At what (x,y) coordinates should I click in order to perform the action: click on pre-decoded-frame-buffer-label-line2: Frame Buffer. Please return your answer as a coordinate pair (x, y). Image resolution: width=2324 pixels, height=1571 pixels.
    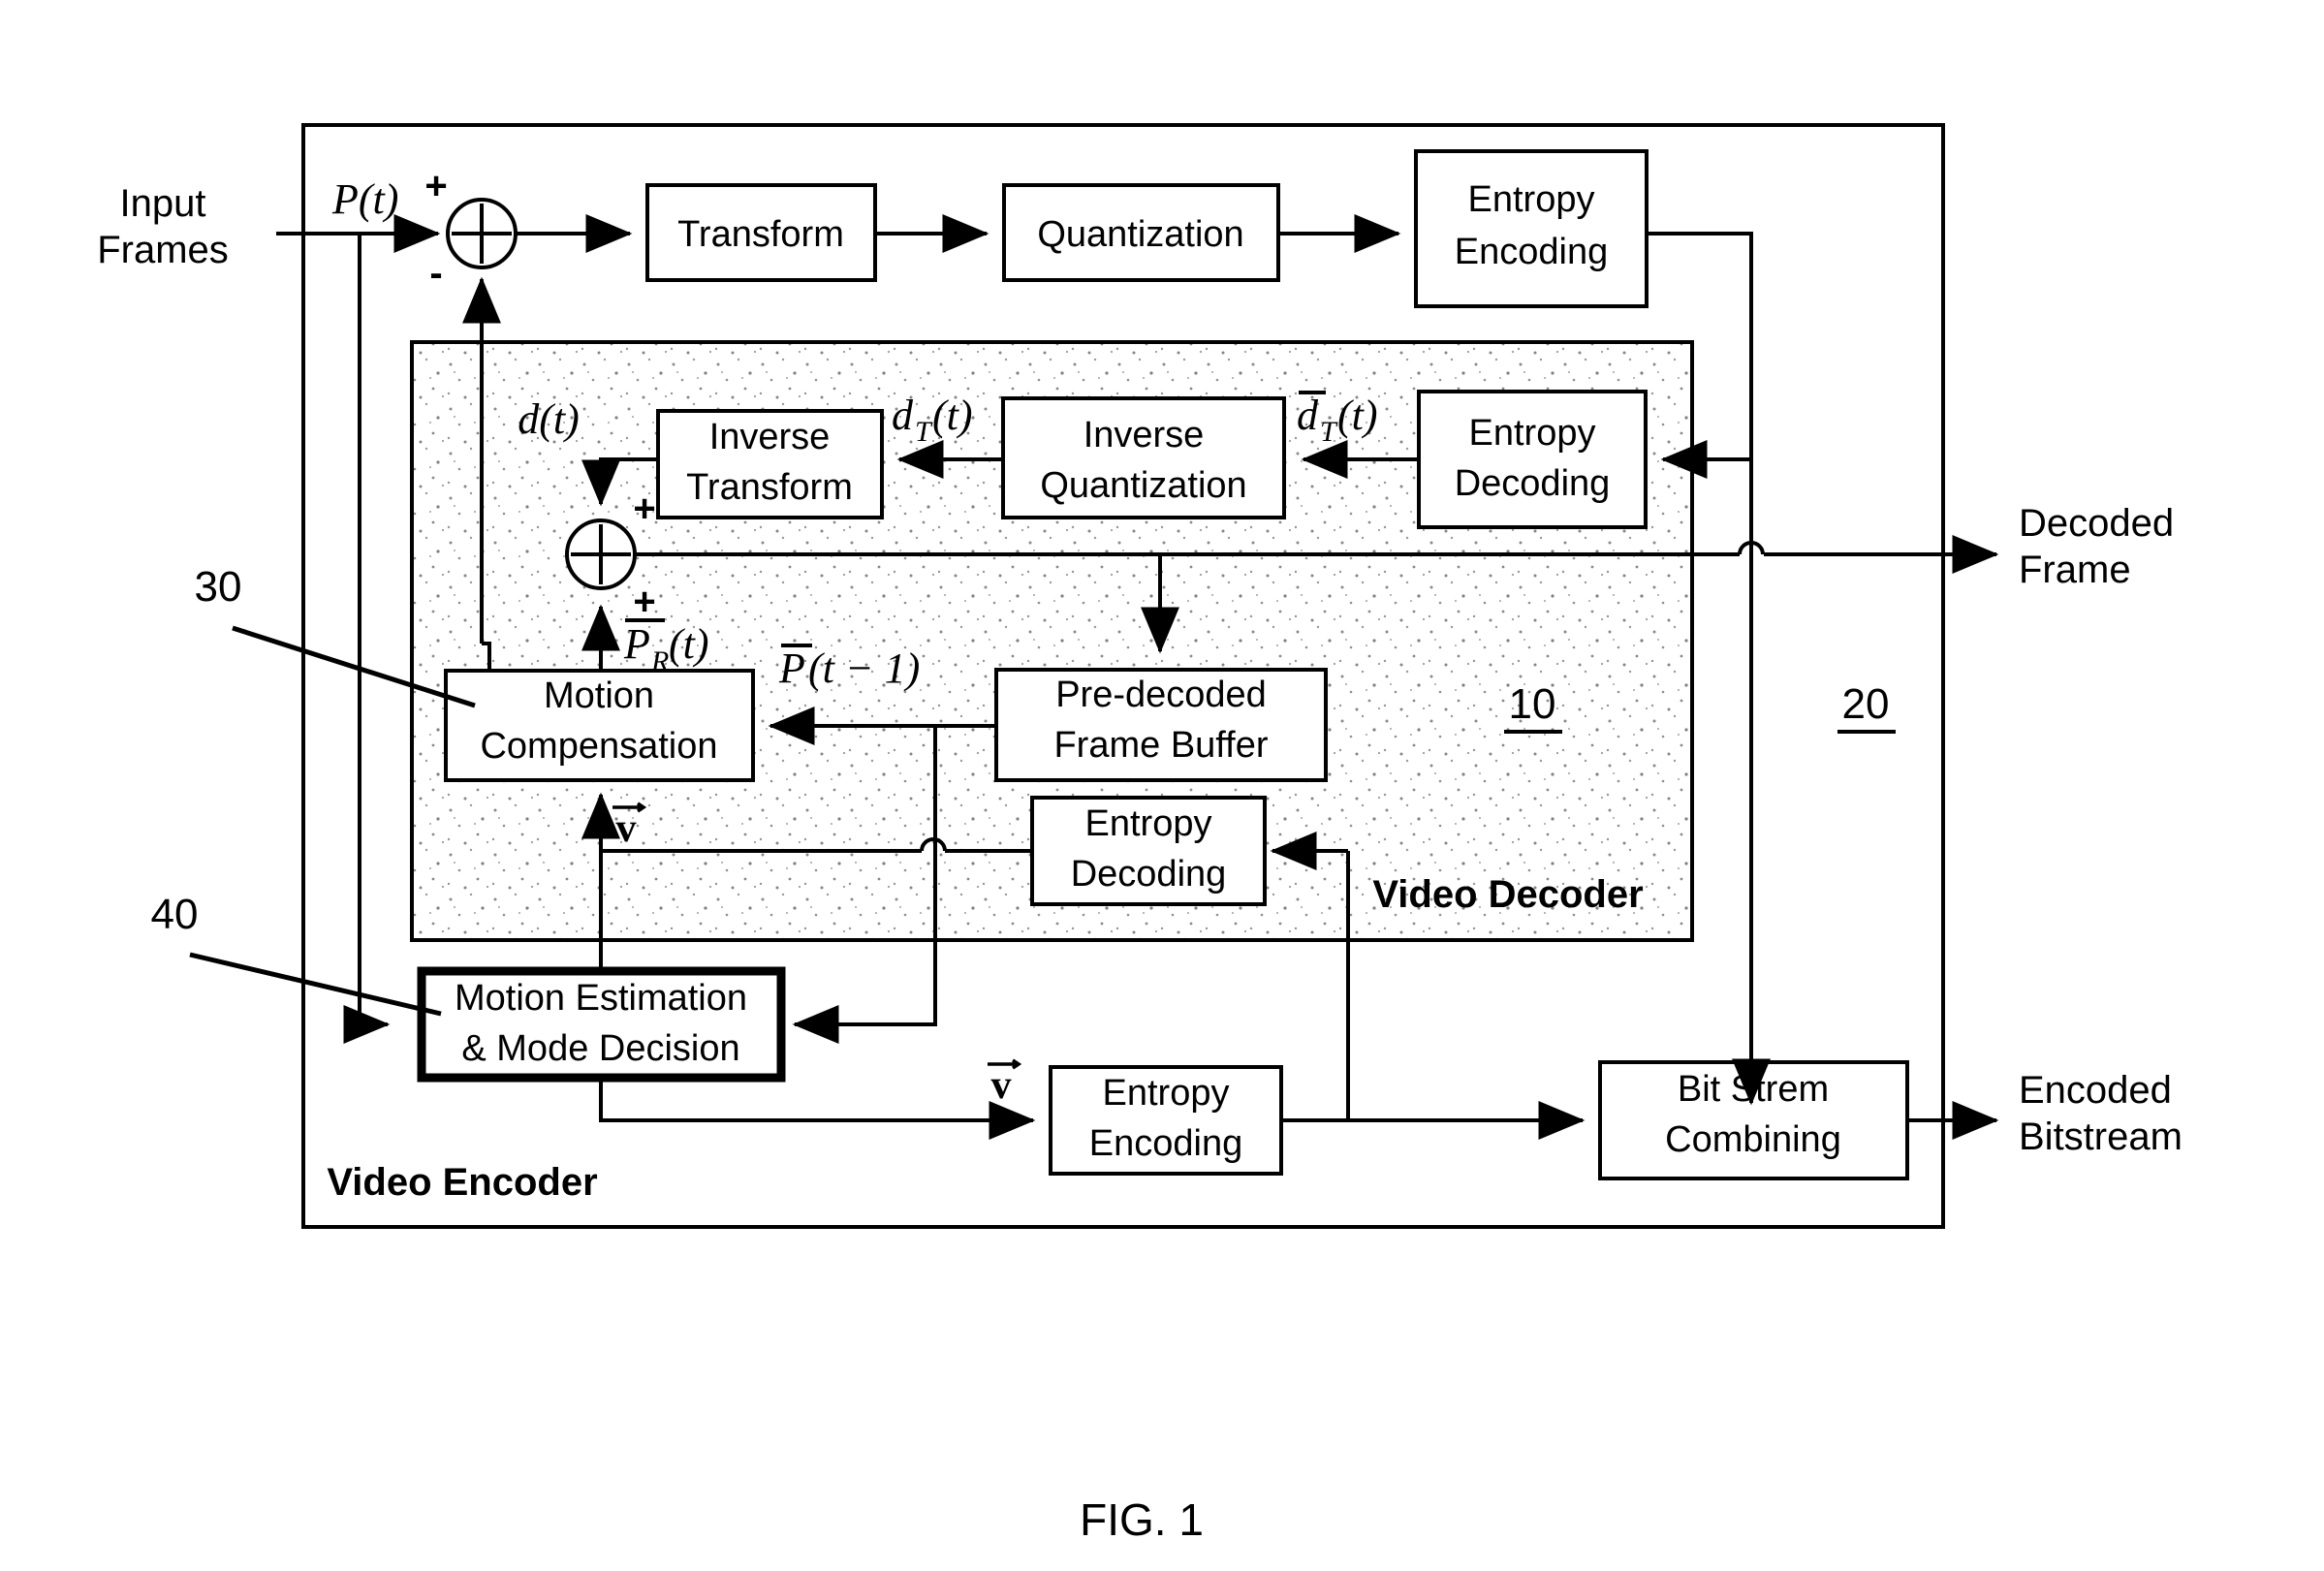
    Looking at the image, I should click on (1160, 745).